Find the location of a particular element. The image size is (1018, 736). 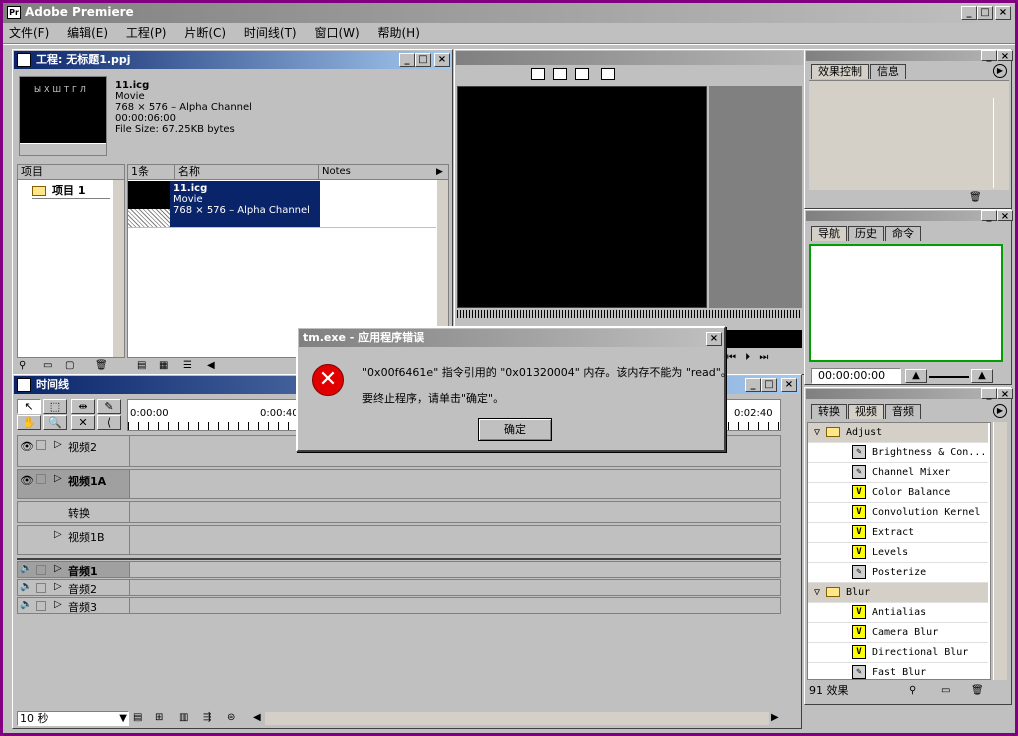

track-select-tool-icon: ⇹ is located at coordinates (83, 406).